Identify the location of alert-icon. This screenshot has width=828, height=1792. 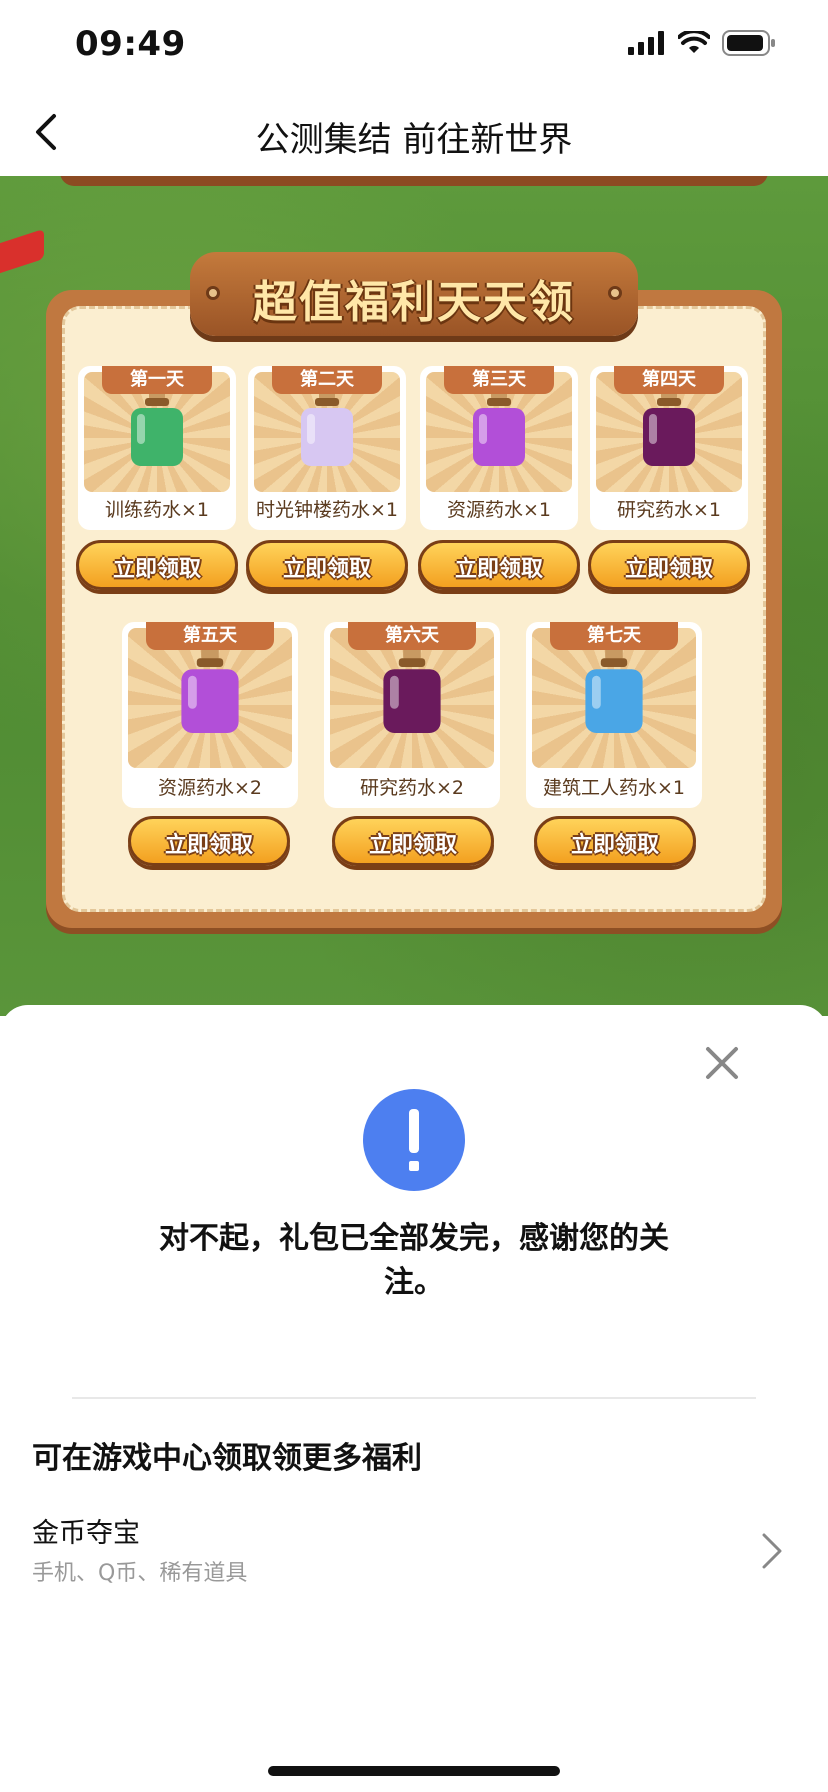
(414, 1140).